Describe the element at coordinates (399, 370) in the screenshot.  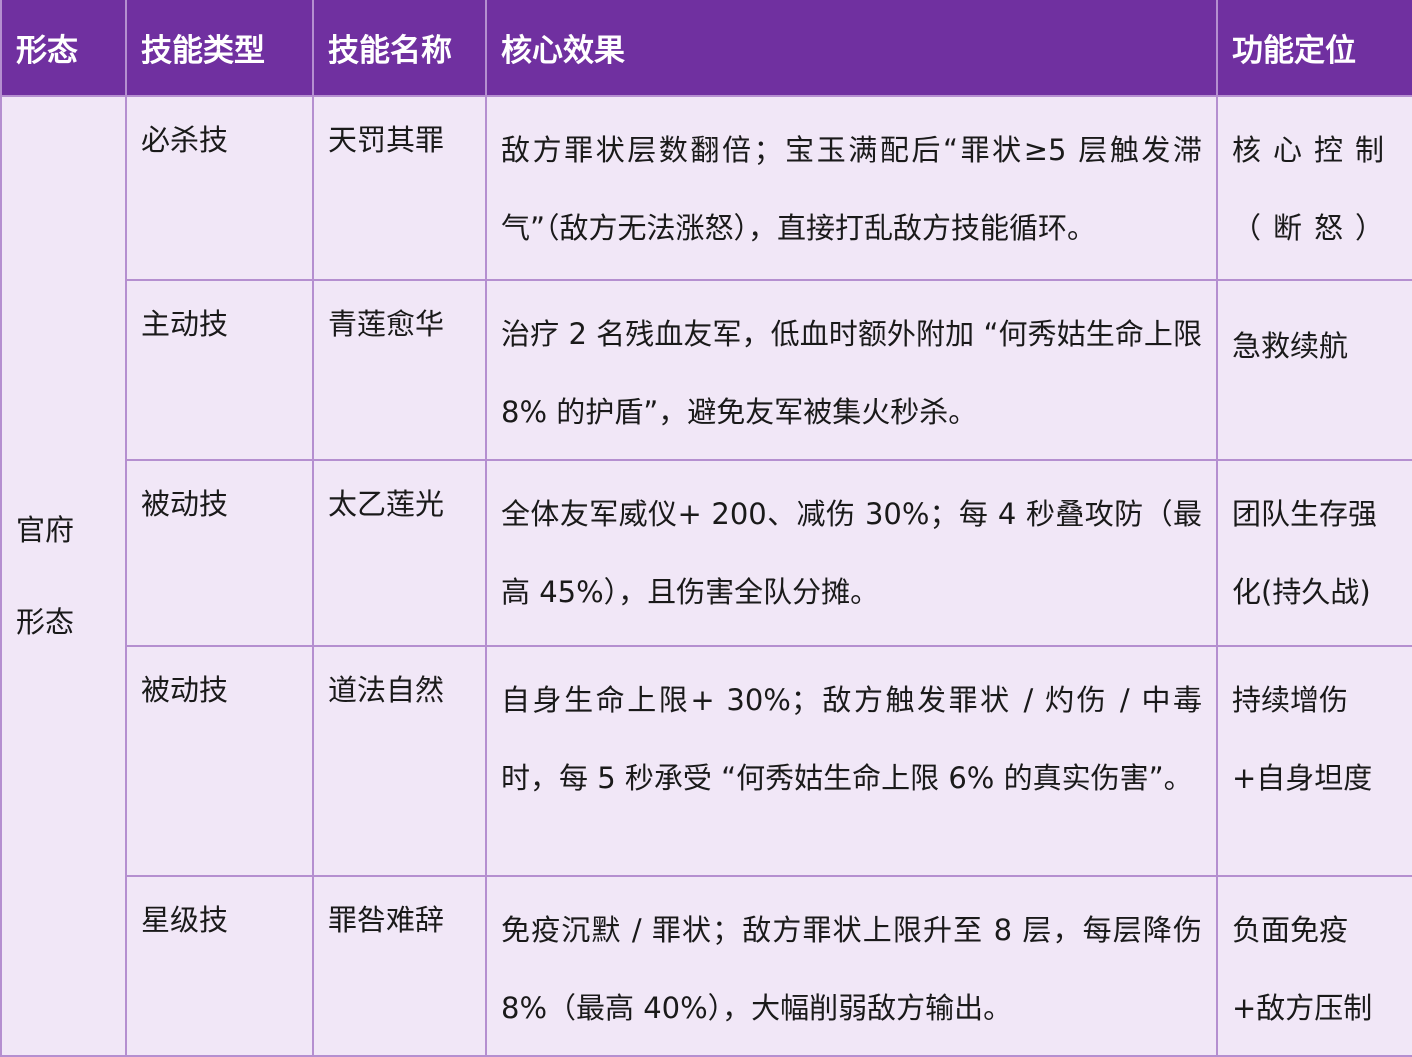
I see `skill-name-cell: 青莲愈华` at that location.